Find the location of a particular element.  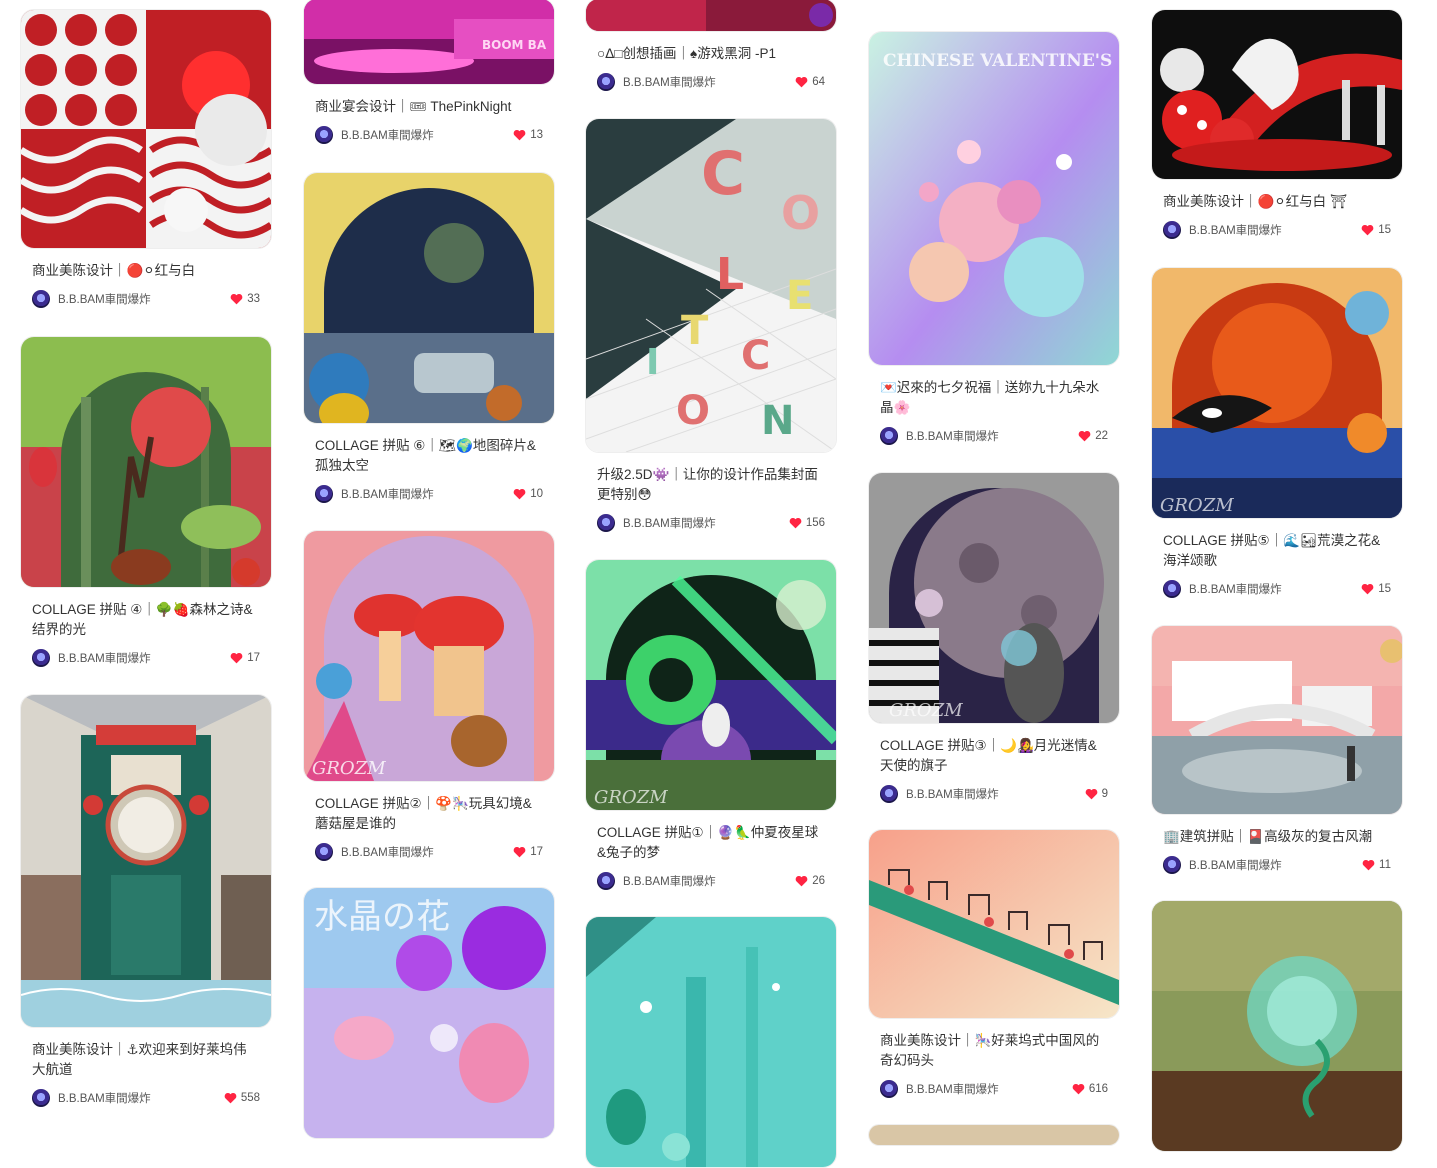

card-title: ○ᐃ□创想插画｜♠游戏黑洞 -P1 is located at coordinates (710, 54).